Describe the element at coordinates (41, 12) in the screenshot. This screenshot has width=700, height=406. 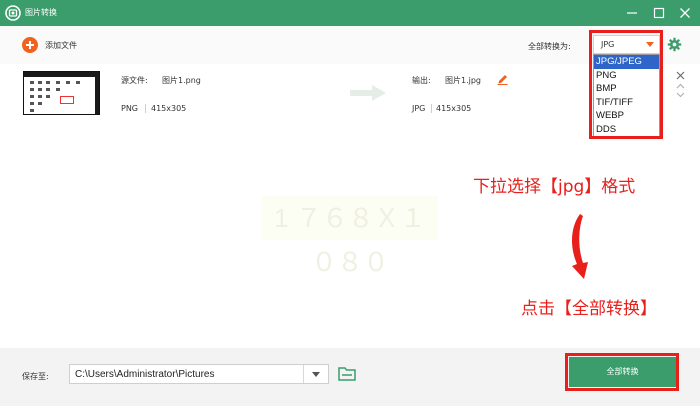
I see `window-title: 图片转换` at that location.